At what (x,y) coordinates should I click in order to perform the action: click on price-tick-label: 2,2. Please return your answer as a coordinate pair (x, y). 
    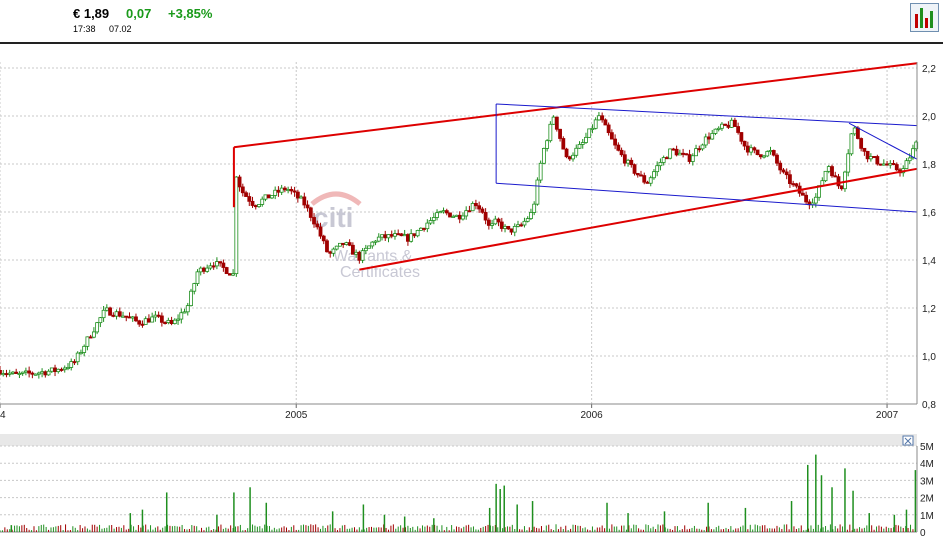
    Looking at the image, I should click on (929, 69).